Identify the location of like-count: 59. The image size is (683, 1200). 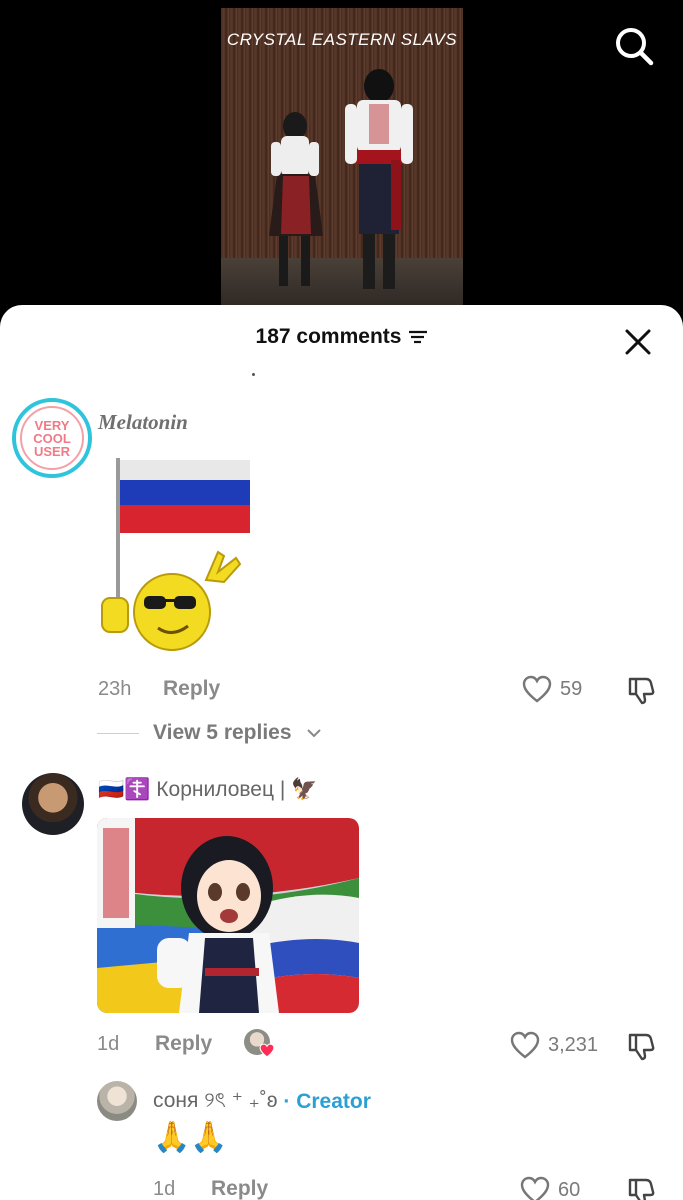
(571, 688).